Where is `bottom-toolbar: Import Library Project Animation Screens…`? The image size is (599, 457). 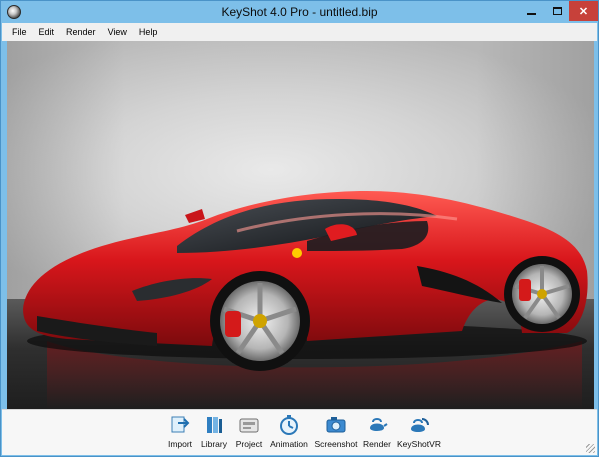
bottom-toolbar: Import Library Project Animation Screens… is located at coordinates (299, 432).